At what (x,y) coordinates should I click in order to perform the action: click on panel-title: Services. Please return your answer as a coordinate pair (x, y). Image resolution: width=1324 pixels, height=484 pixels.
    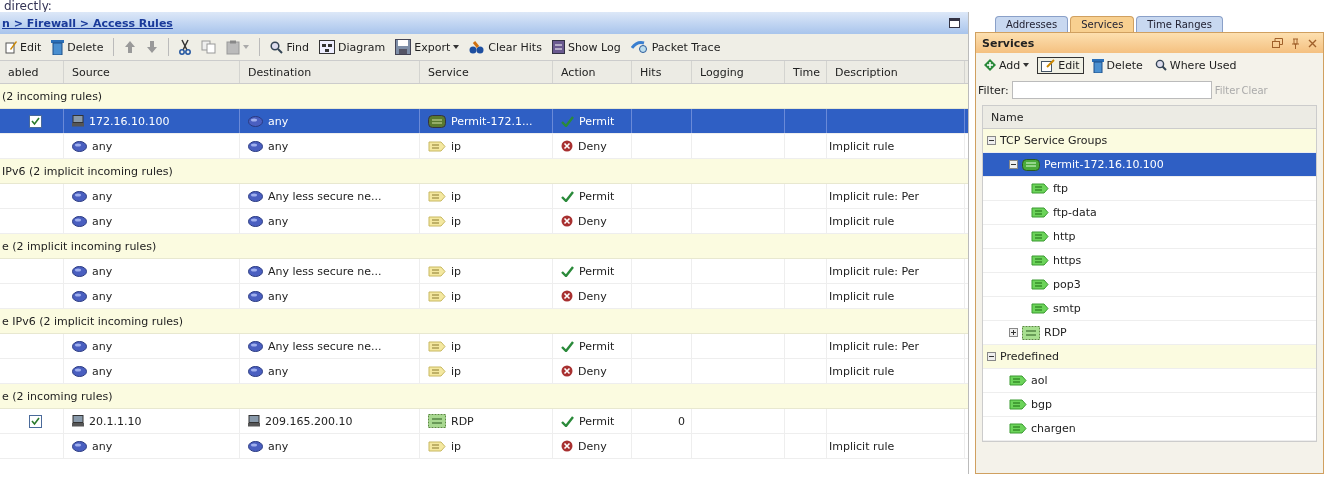
    Looking at the image, I should click on (1009, 43).